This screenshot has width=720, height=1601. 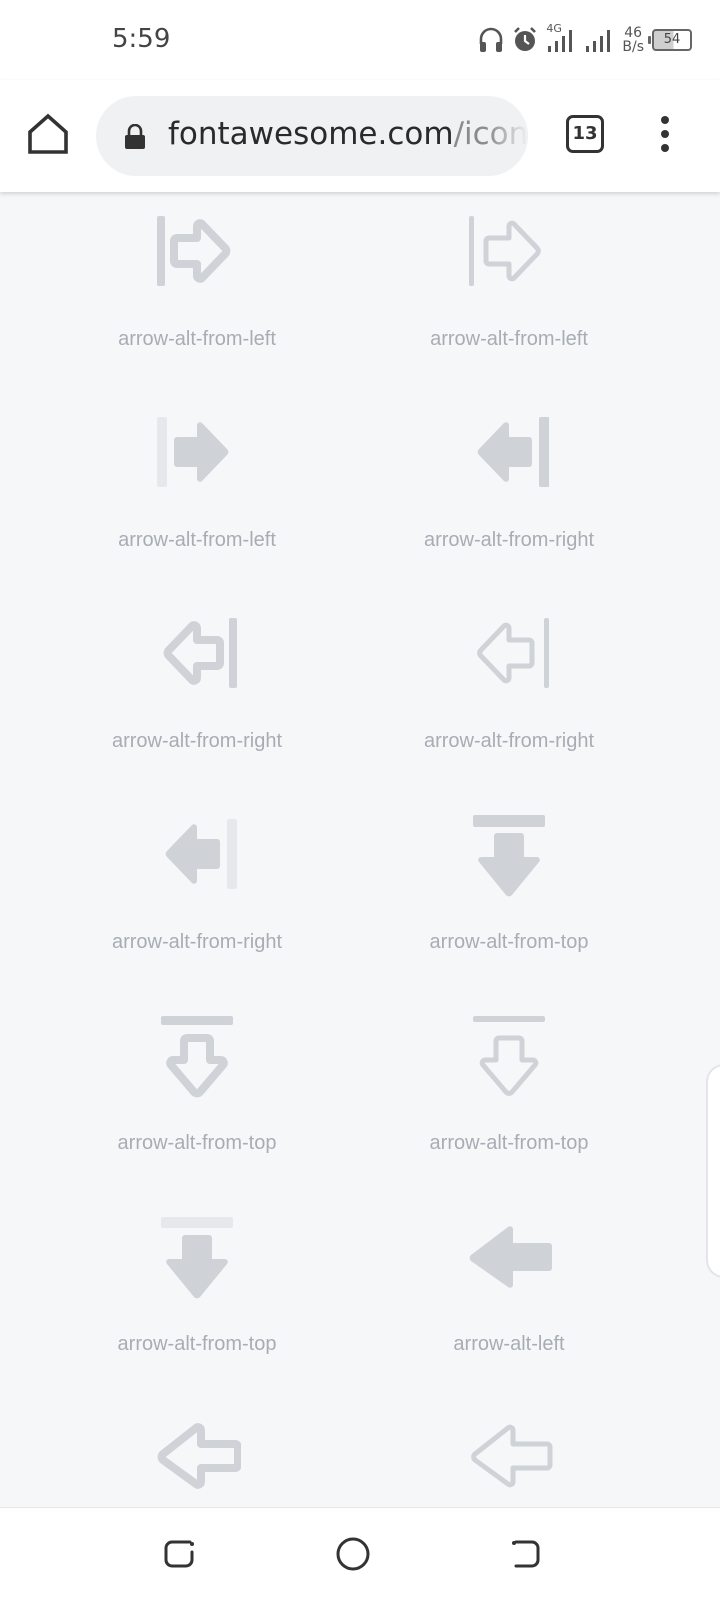 I want to click on address-bar: fontawesome.com/icons, so click(x=312, y=136).